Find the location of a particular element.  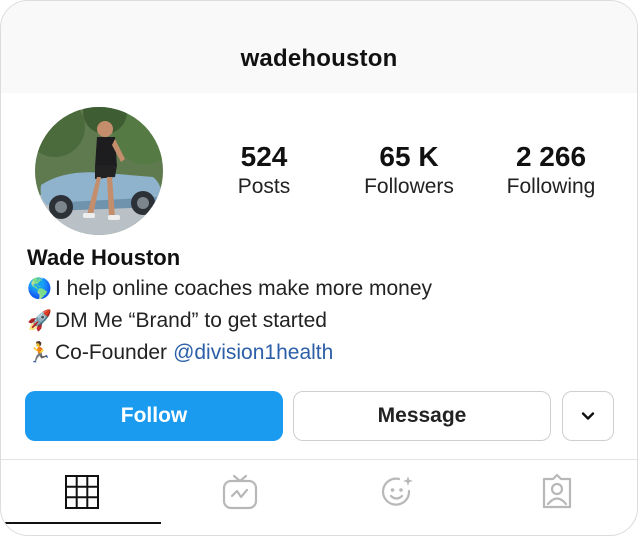

profile-username: wadehouston is located at coordinates (319, 58).